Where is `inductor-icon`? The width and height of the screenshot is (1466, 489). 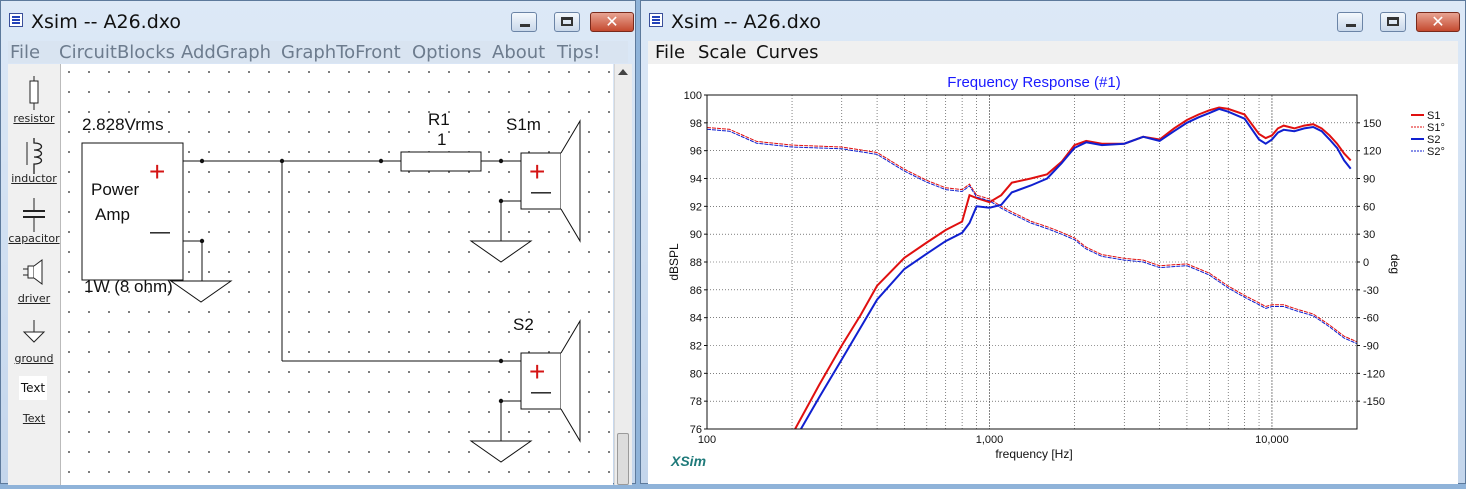
inductor-icon is located at coordinates (34, 156).